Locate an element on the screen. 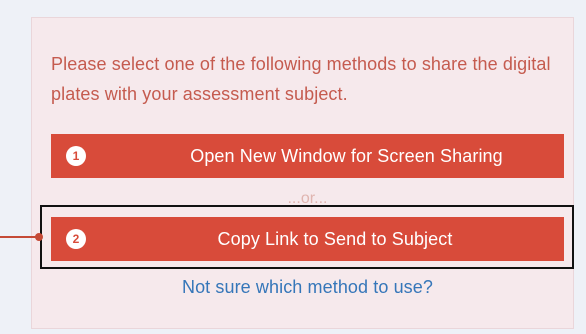 This screenshot has width=586, height=334. callout-line is located at coordinates (19, 237).